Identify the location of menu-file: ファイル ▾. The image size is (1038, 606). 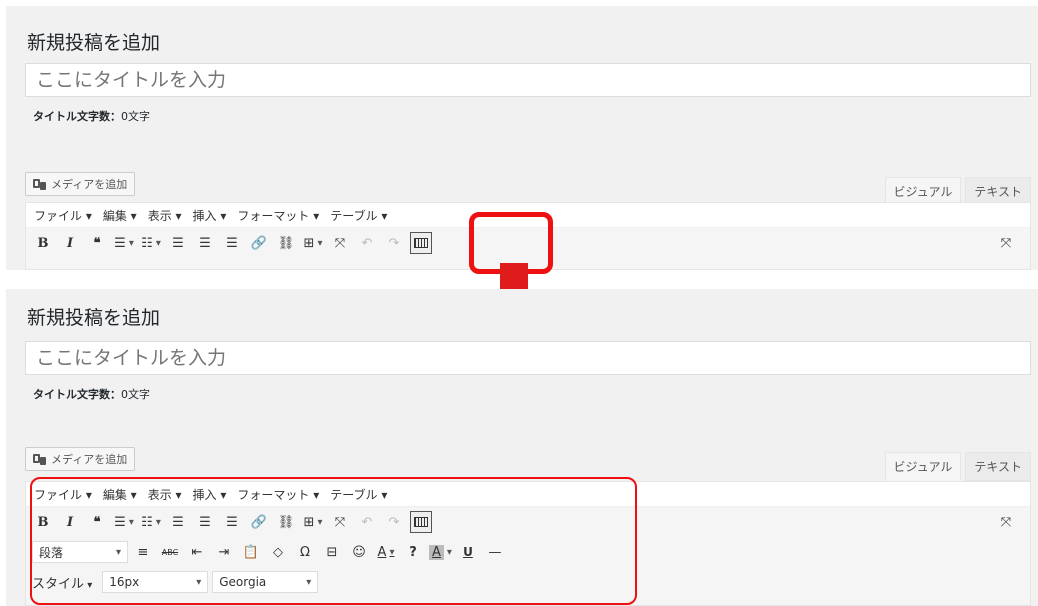
(63, 215).